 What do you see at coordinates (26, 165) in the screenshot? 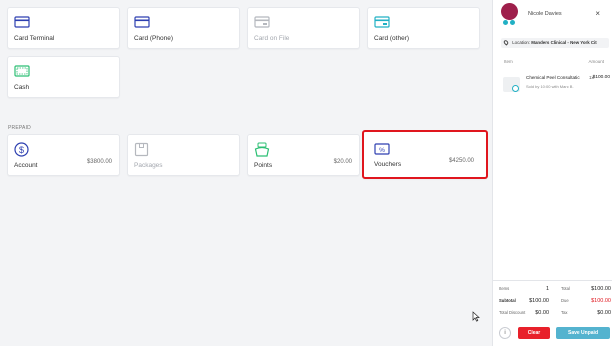
I see `option-label: Account` at bounding box center [26, 165].